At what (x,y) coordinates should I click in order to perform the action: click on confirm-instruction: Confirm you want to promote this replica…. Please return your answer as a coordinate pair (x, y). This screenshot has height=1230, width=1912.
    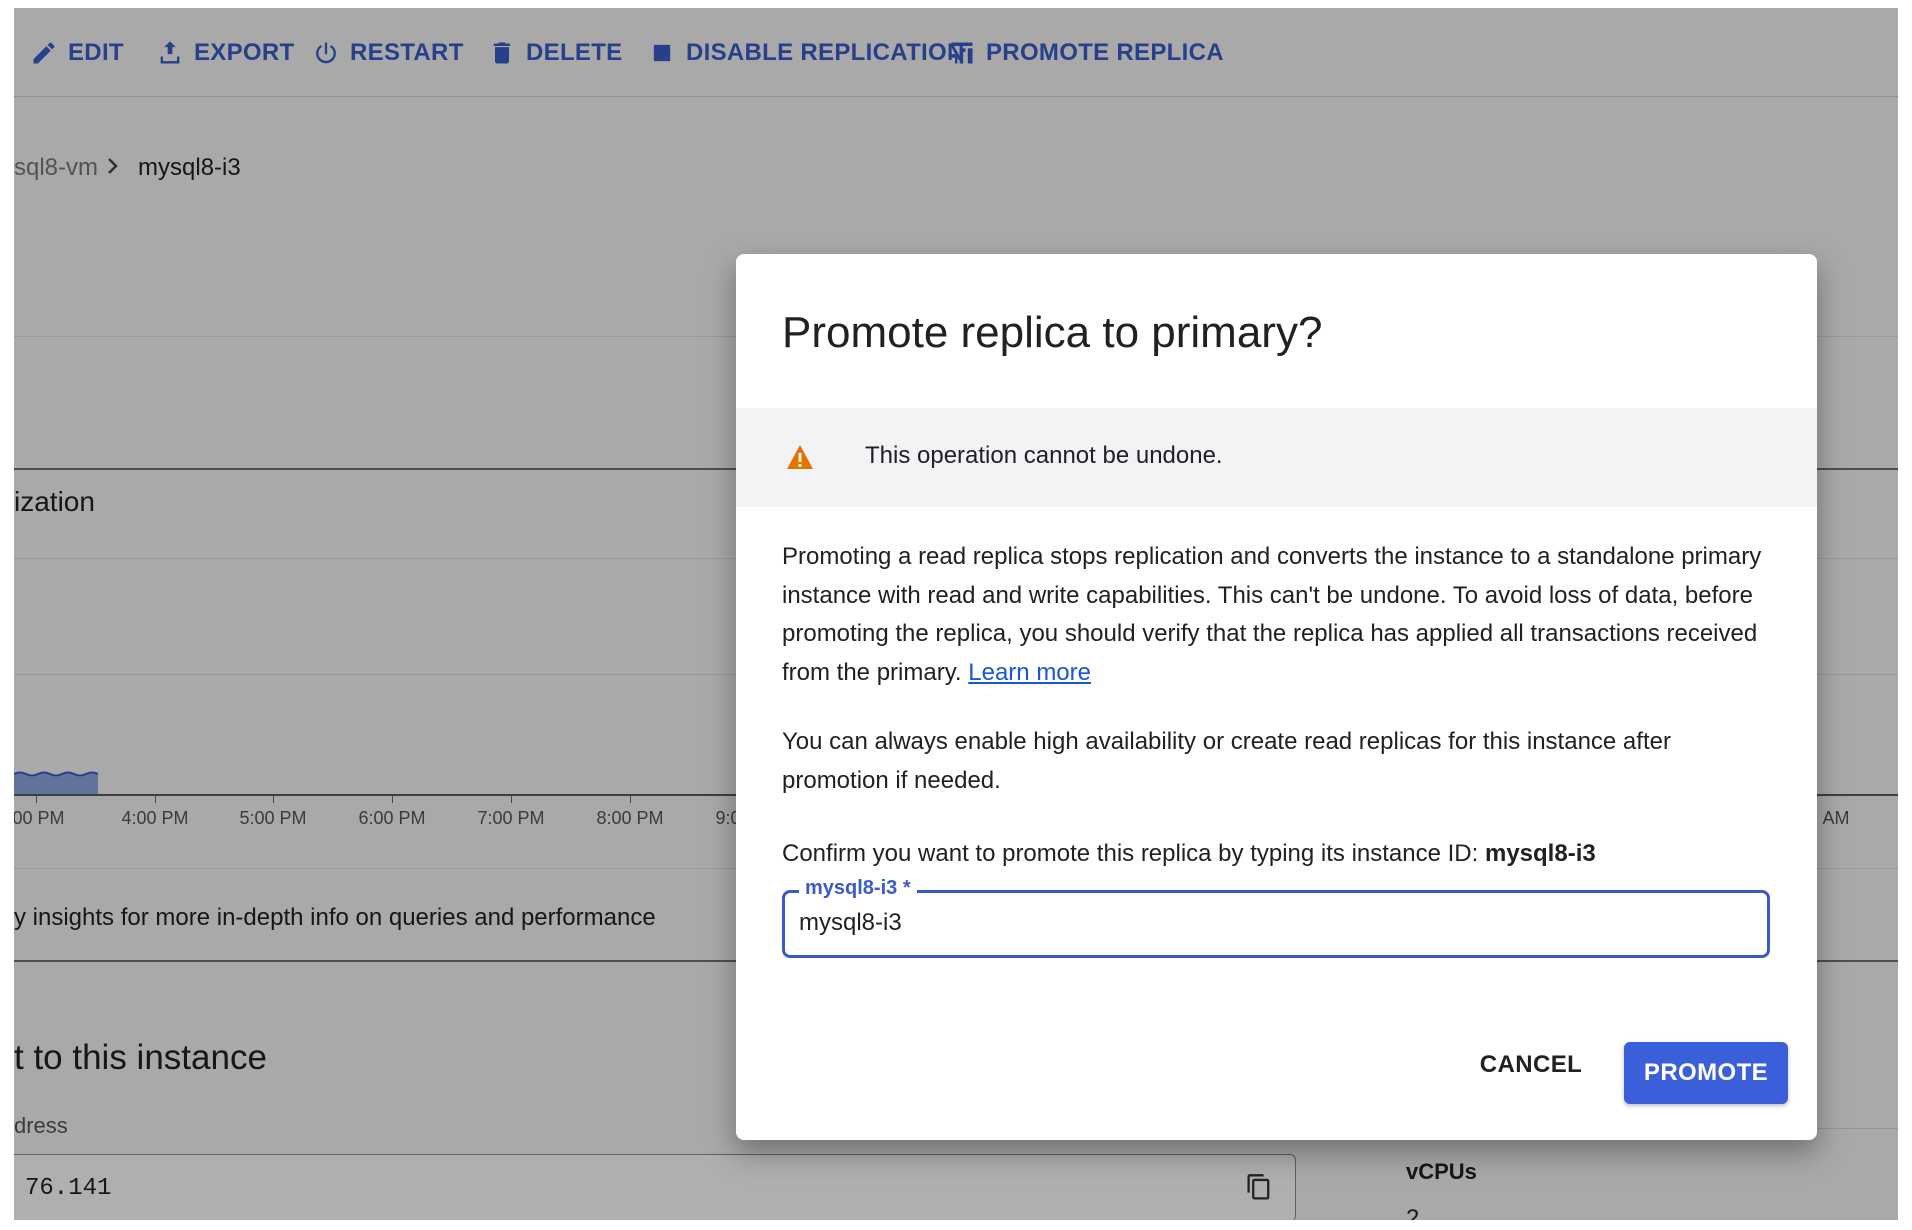
    Looking at the image, I should click on (1189, 854).